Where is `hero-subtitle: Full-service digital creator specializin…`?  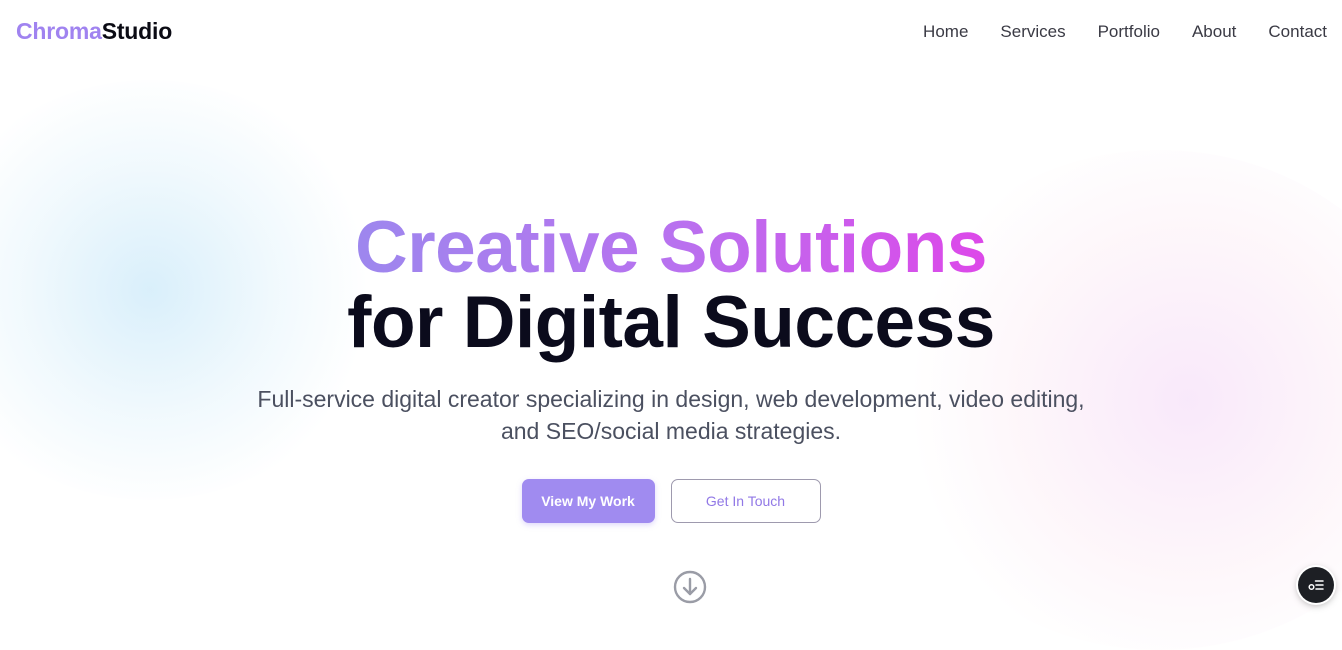 hero-subtitle: Full-service digital creator specializin… is located at coordinates (671, 415).